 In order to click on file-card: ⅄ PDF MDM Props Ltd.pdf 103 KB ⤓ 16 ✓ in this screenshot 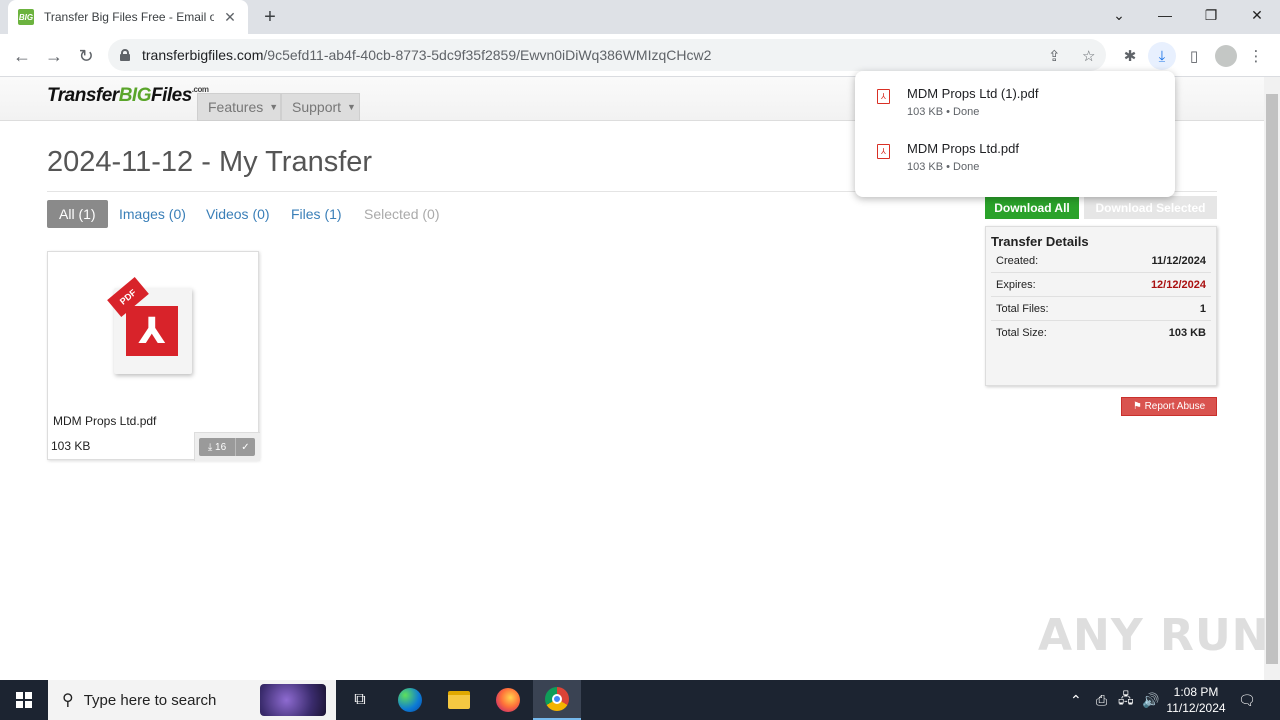, I will do `click(153, 356)`.